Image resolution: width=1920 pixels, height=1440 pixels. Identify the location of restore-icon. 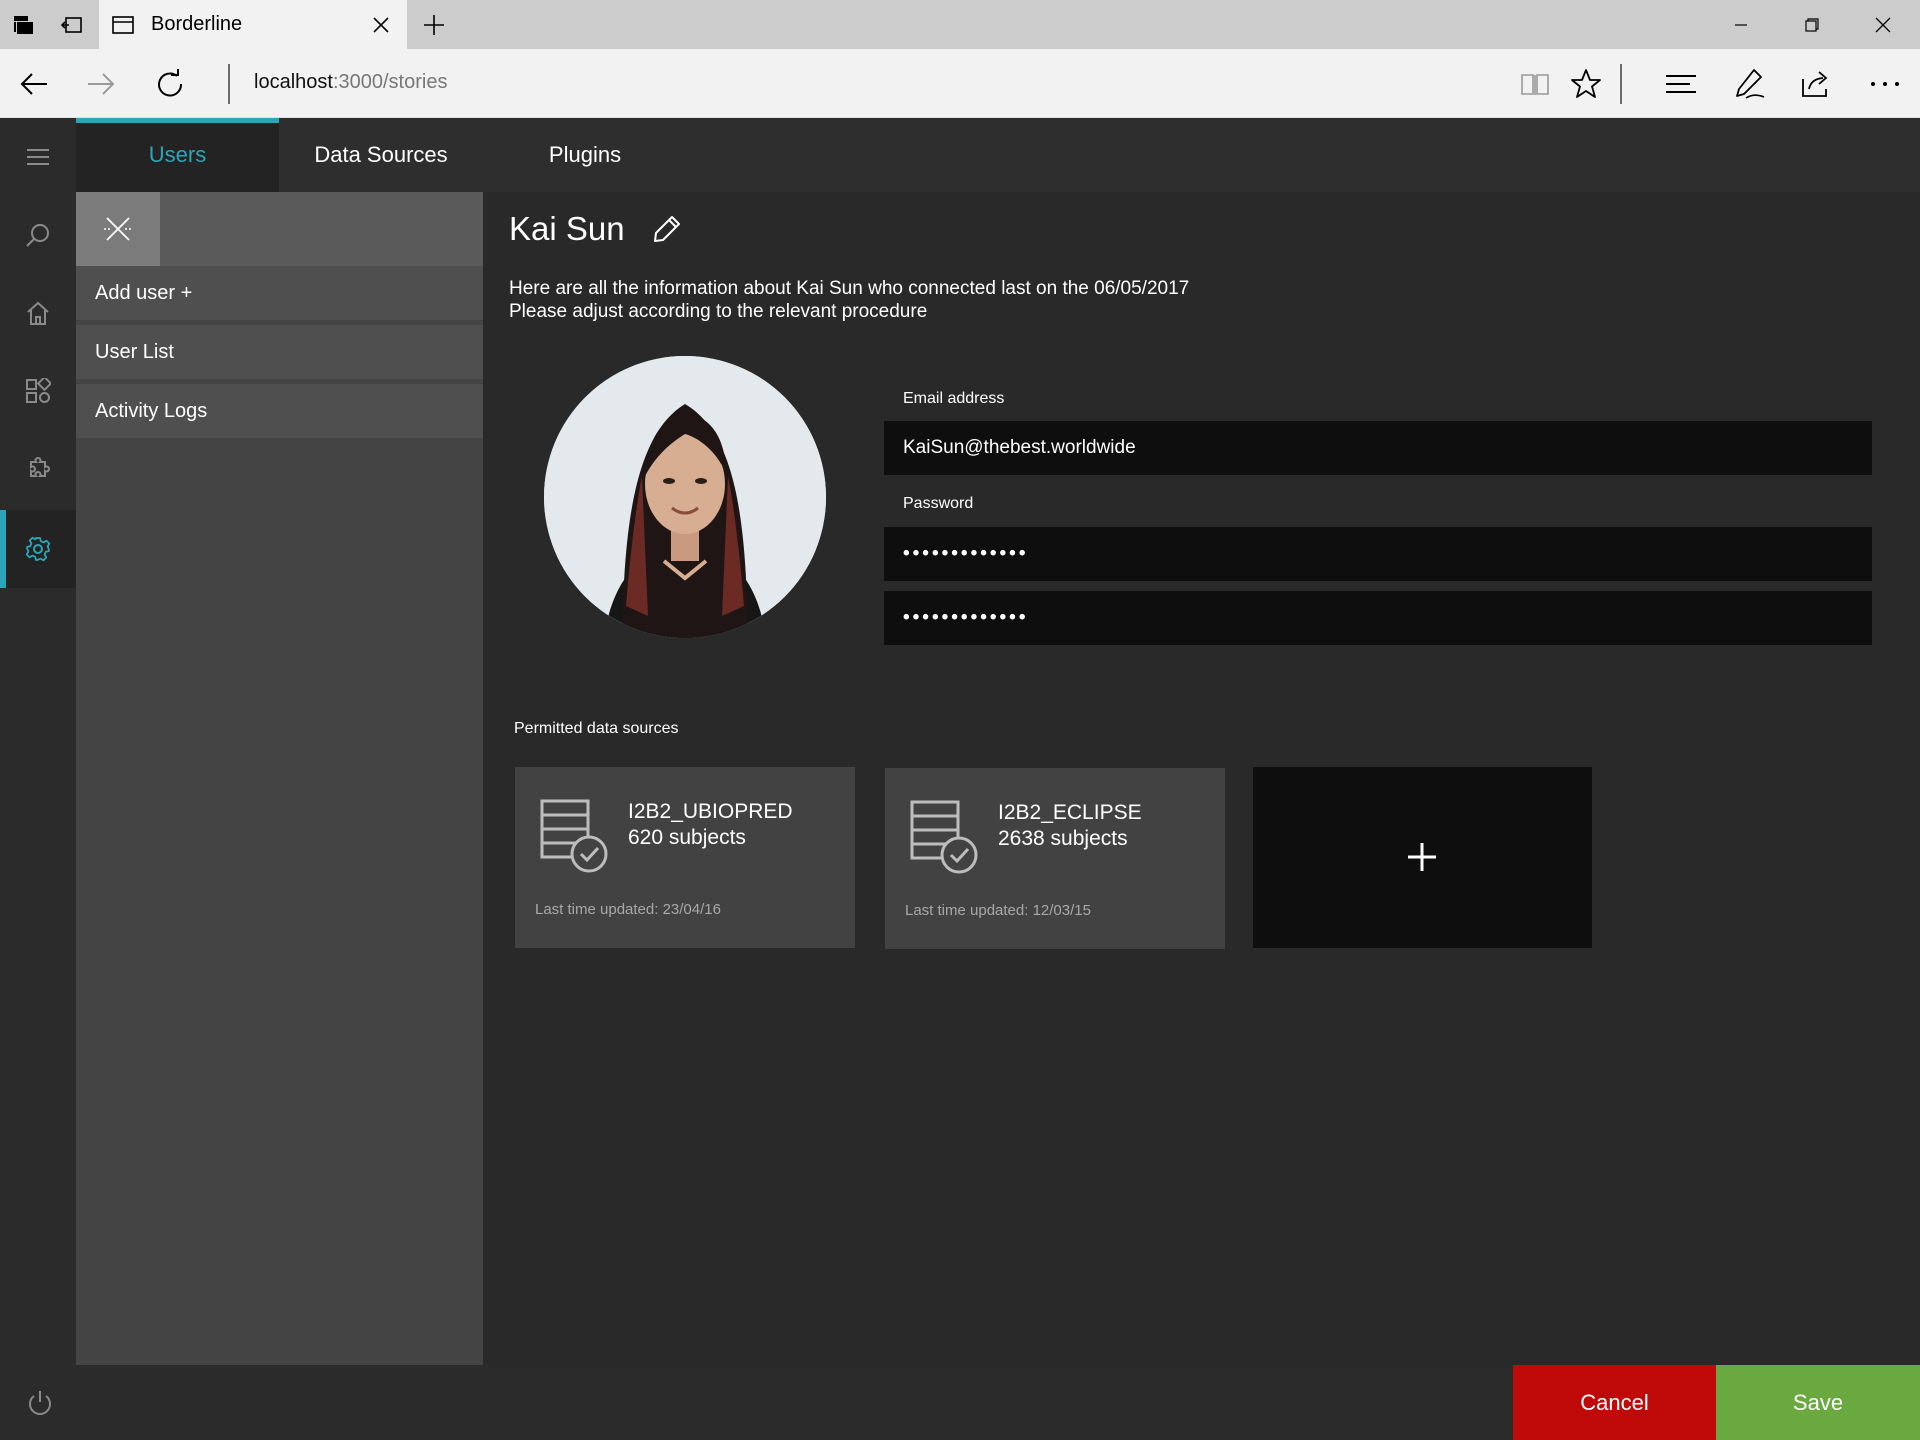
(1812, 25).